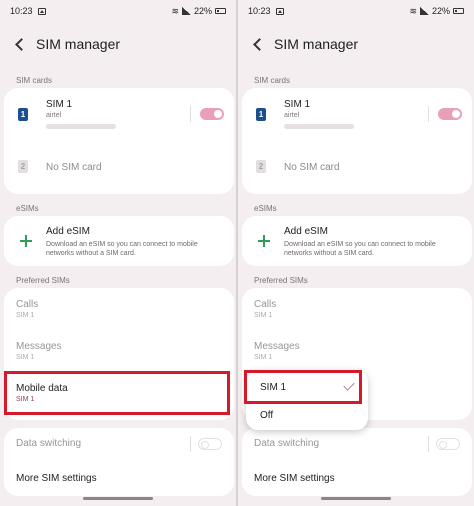 This screenshot has width=474, height=506. Describe the element at coordinates (266, 415) in the screenshot. I see `dropdown-option-off: Off` at that location.